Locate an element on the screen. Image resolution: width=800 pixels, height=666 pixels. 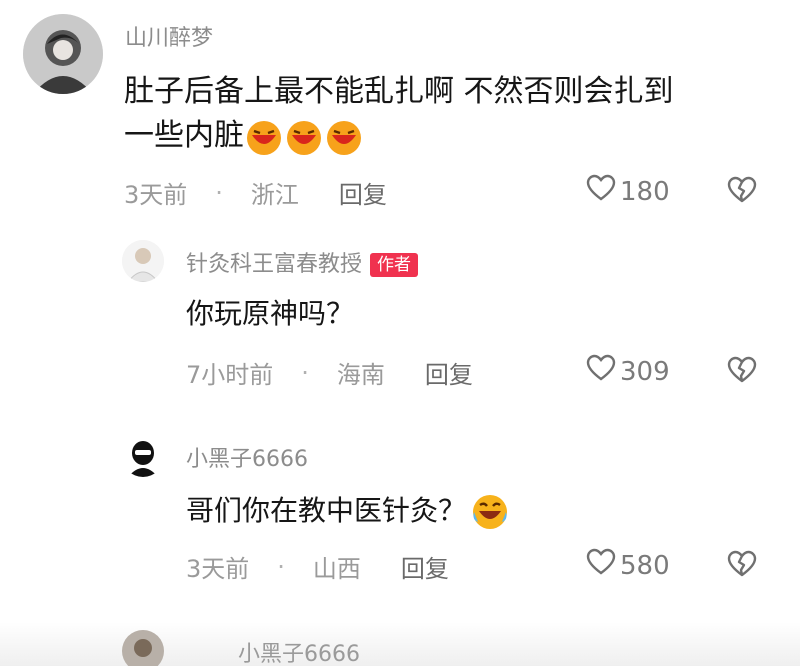
location: 浙江 is located at coordinates (274, 195).